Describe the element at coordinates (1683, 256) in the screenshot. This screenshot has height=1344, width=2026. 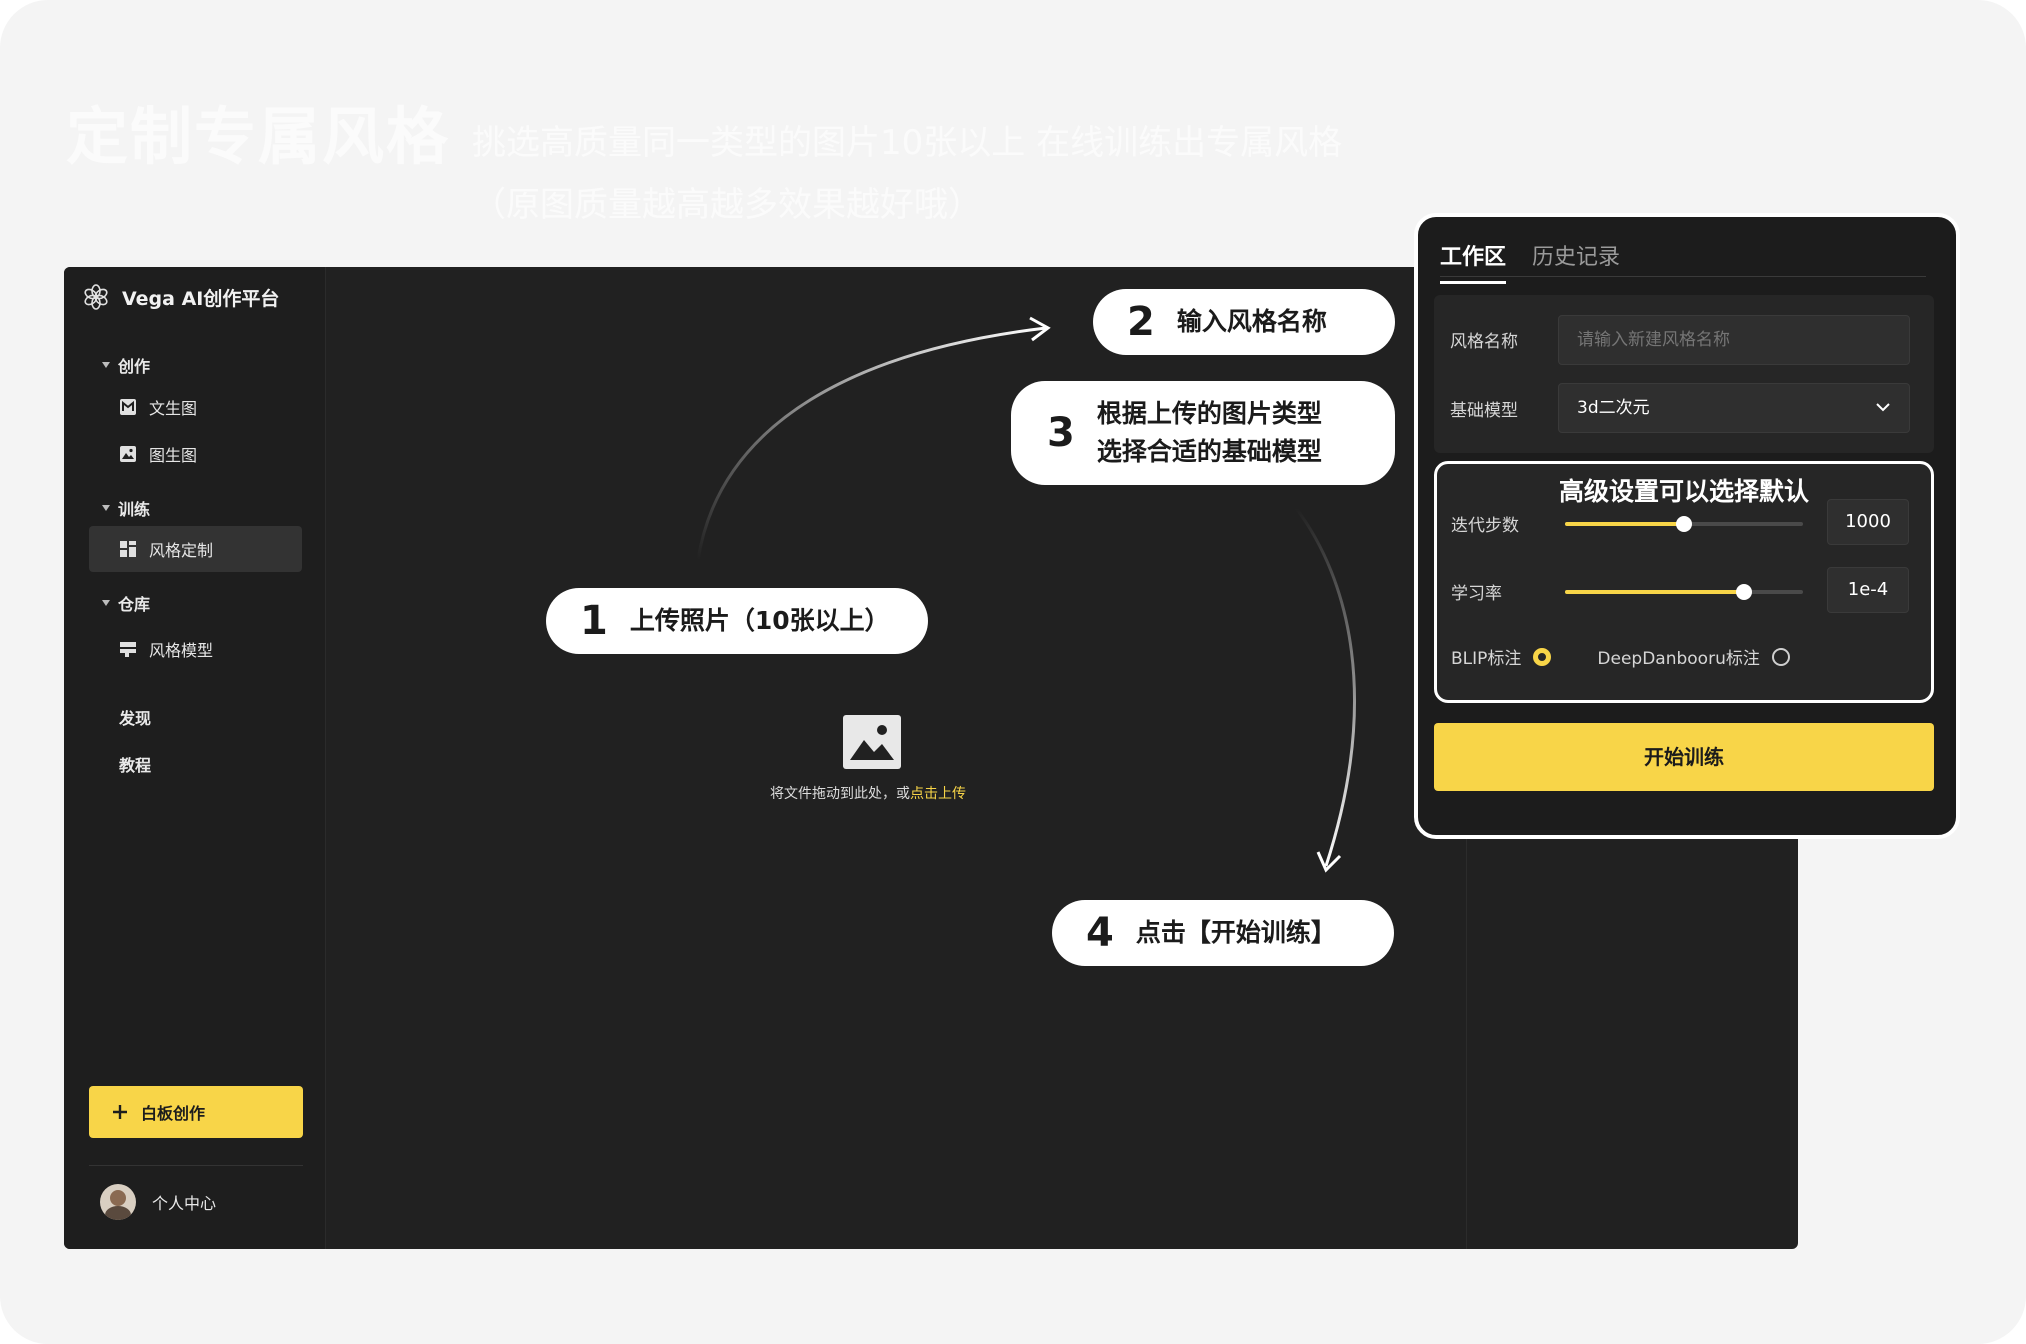
I see `panel-tabs: 工作区 历史记录` at that location.